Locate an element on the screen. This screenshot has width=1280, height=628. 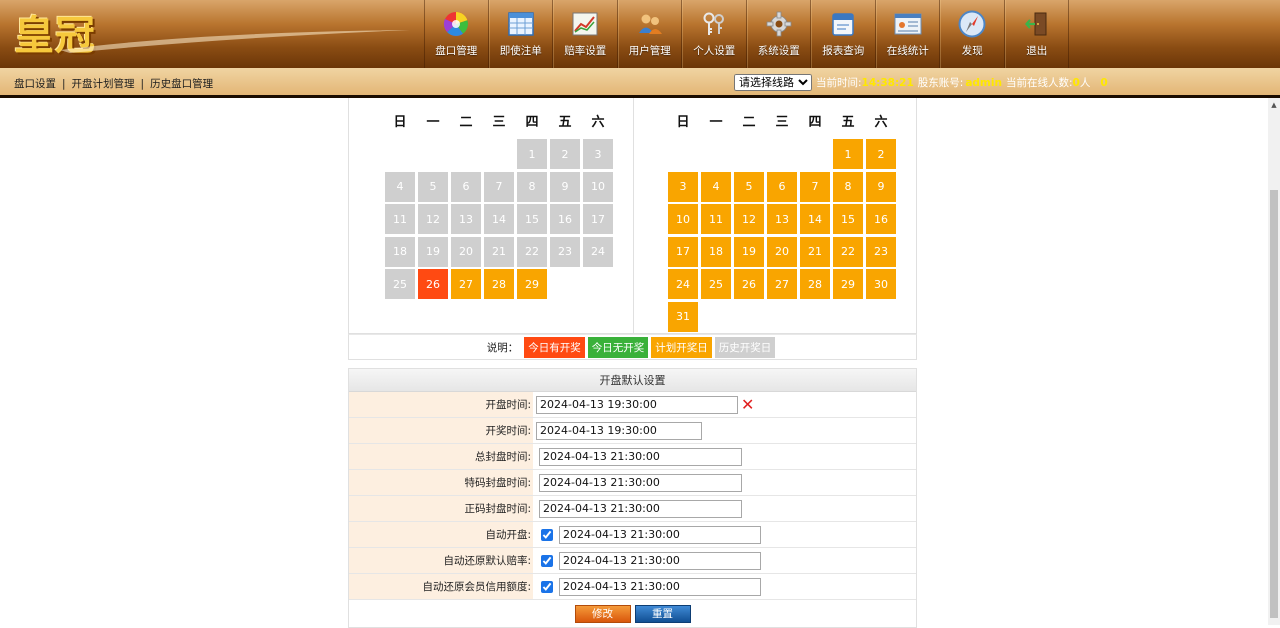
special-close-time-input is located at coordinates (640, 482).